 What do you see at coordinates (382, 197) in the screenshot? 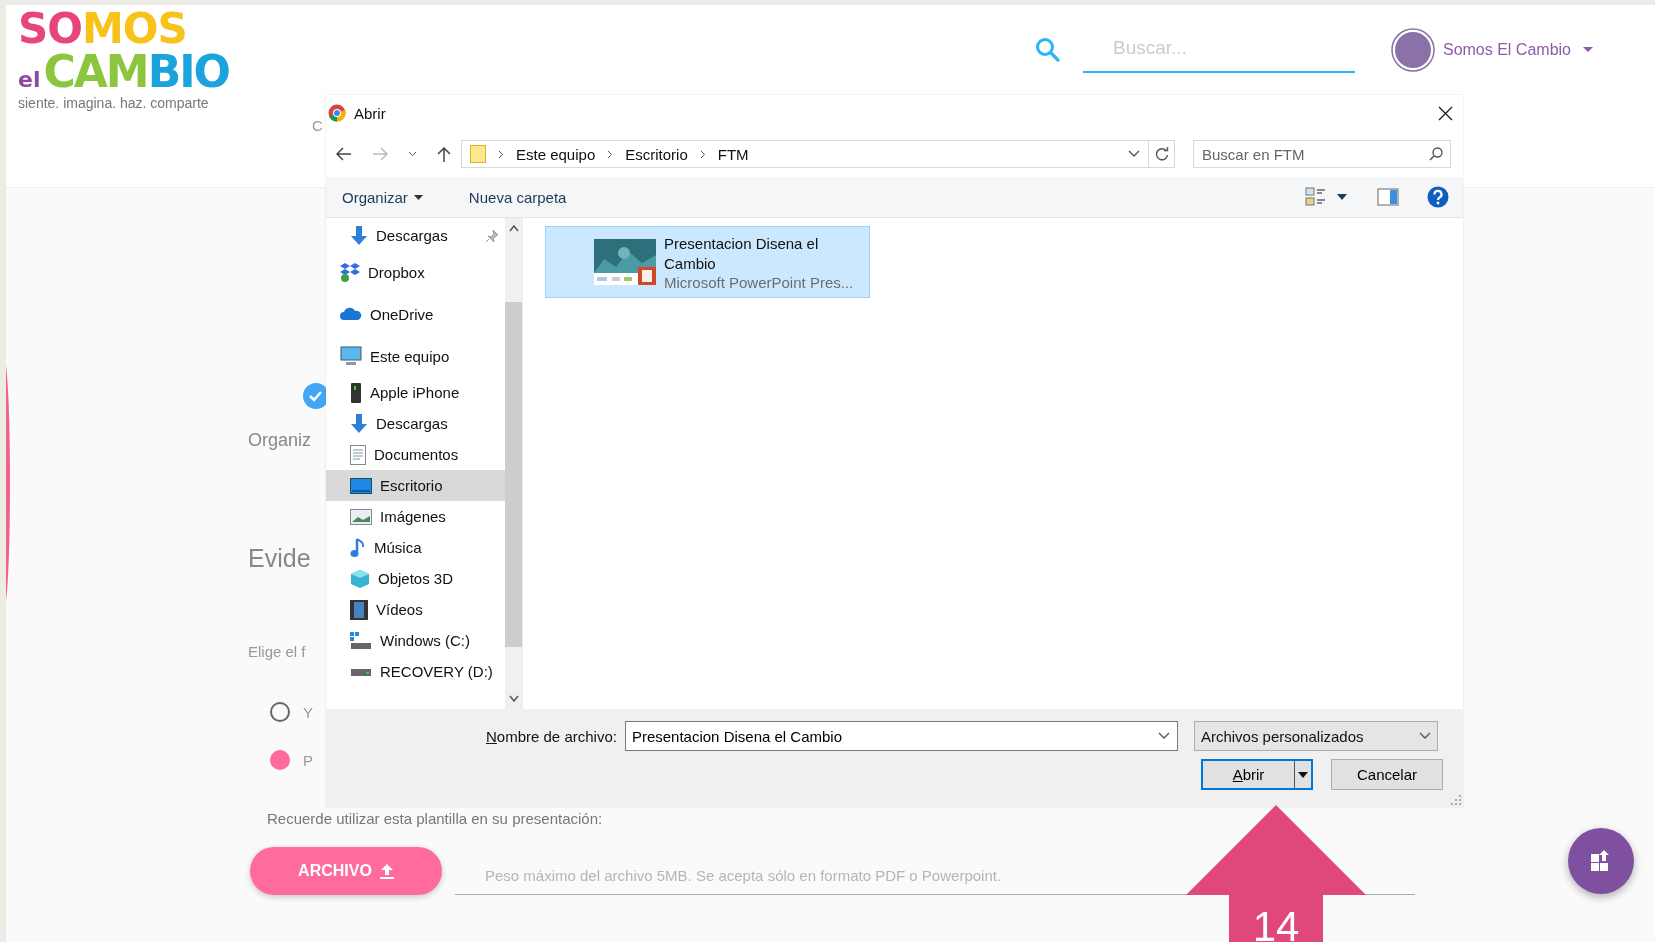
I see `toolbar-button: Organizar` at bounding box center [382, 197].